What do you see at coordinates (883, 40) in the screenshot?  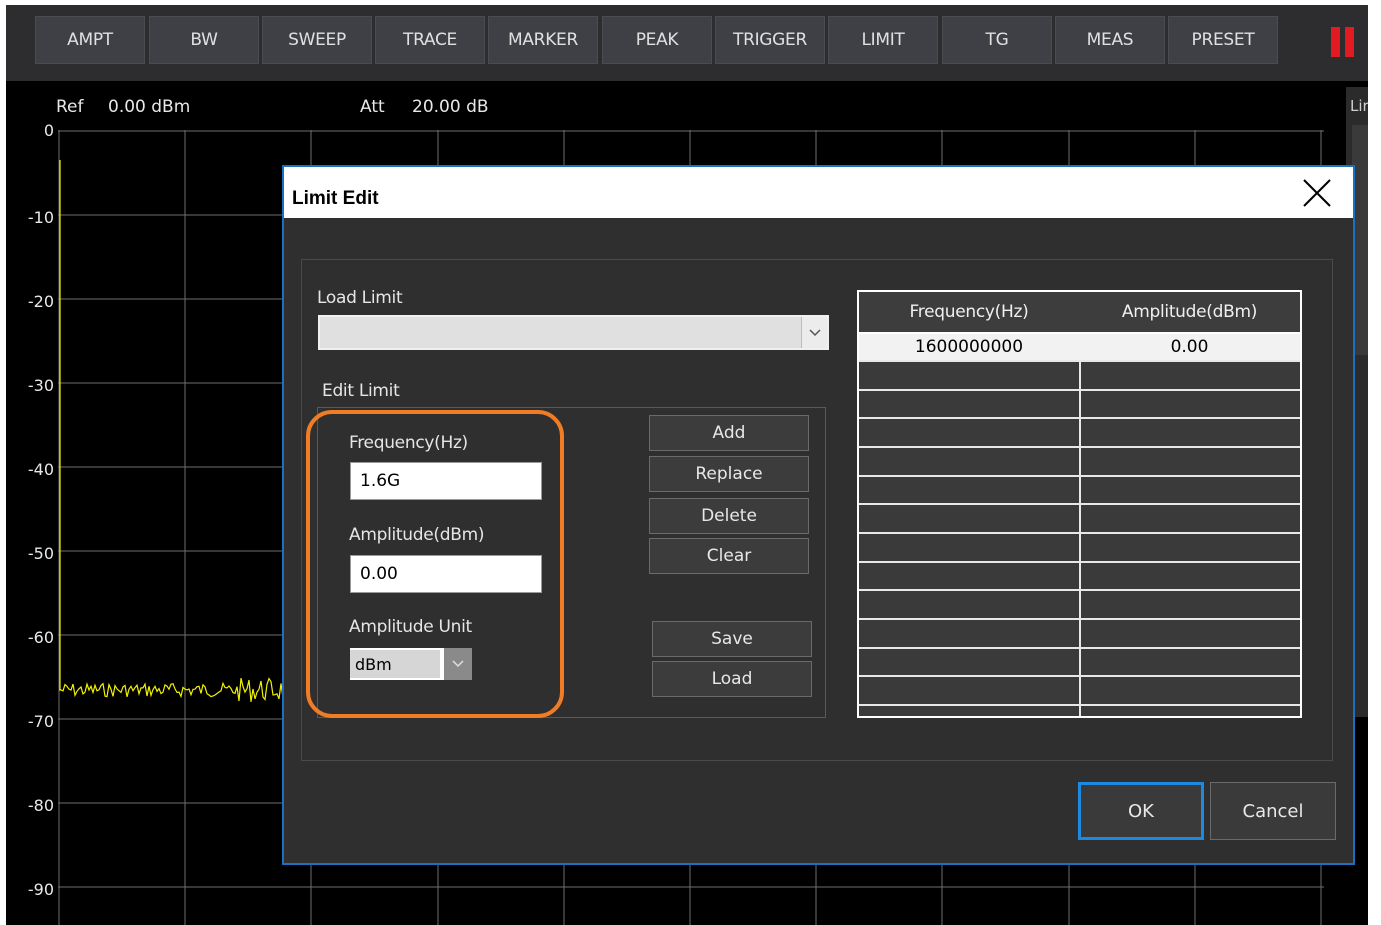 I see `menu-limit-button: LIMIT` at bounding box center [883, 40].